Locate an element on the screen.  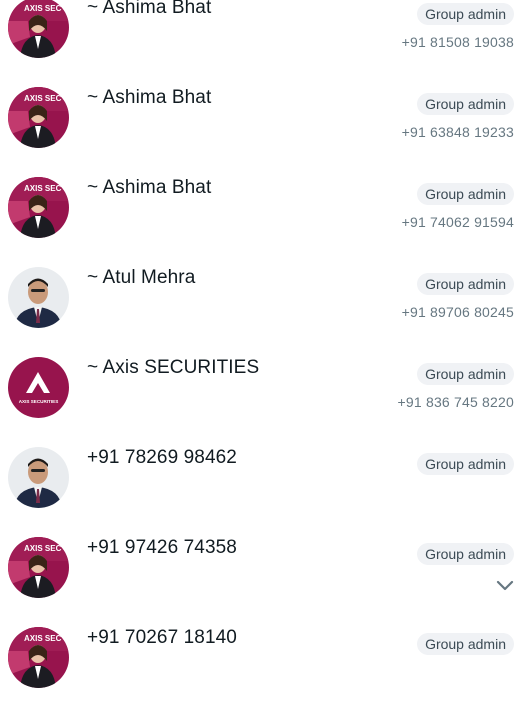
axis-logo-caption: AXIS SECURITIES is located at coordinates (39, 401).